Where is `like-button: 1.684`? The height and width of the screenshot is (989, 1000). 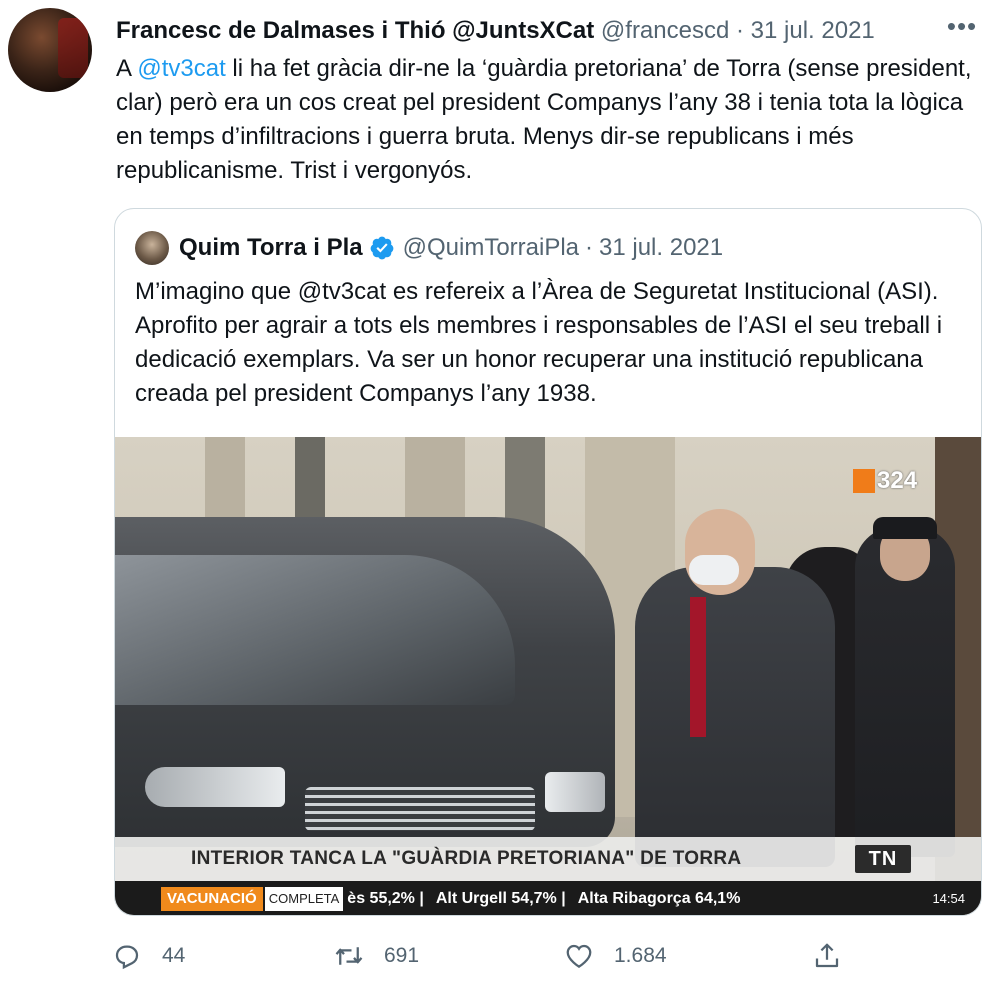 like-button: 1.684 is located at coordinates (615, 956).